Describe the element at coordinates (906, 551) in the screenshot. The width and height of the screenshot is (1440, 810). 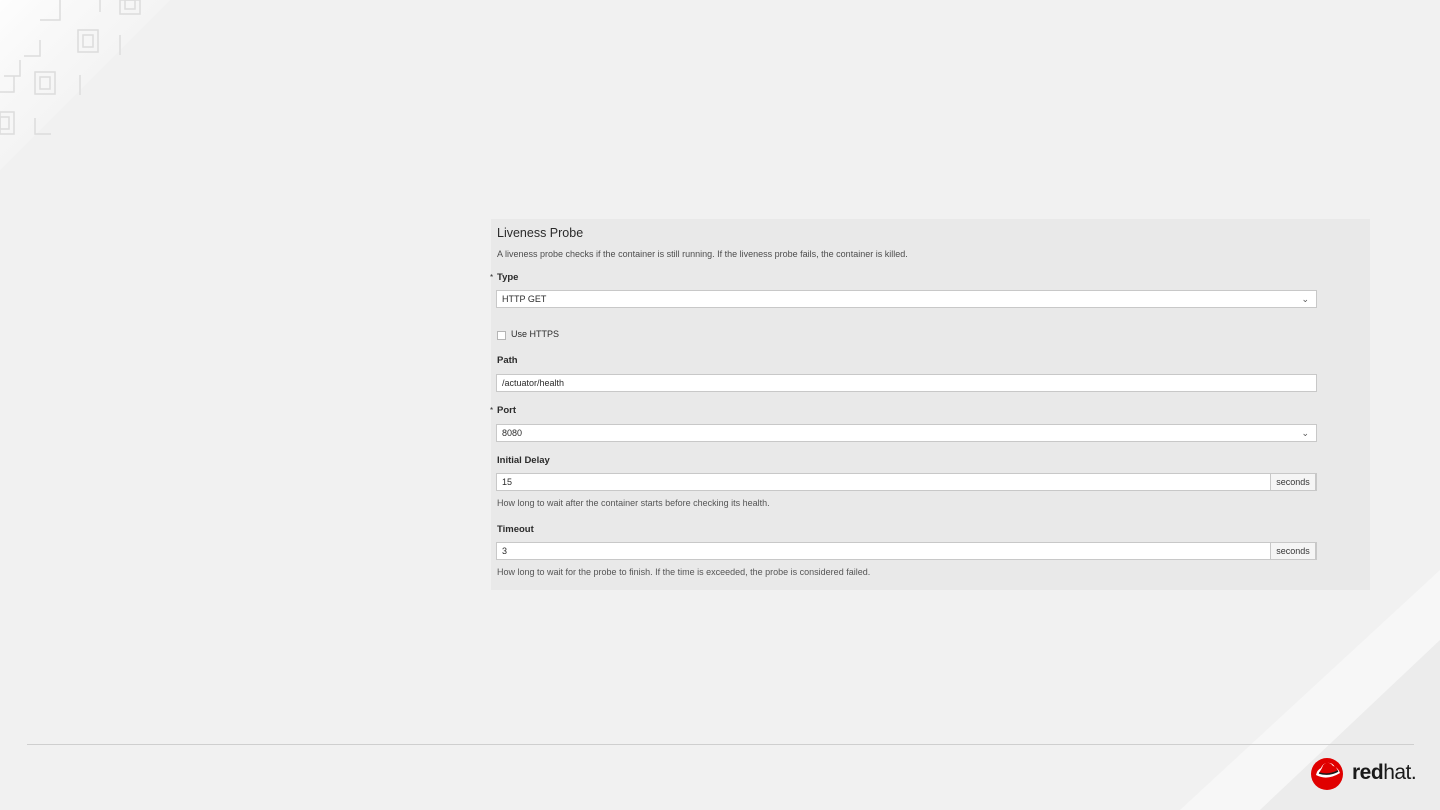
I see `timeout-input: 3 seconds` at that location.